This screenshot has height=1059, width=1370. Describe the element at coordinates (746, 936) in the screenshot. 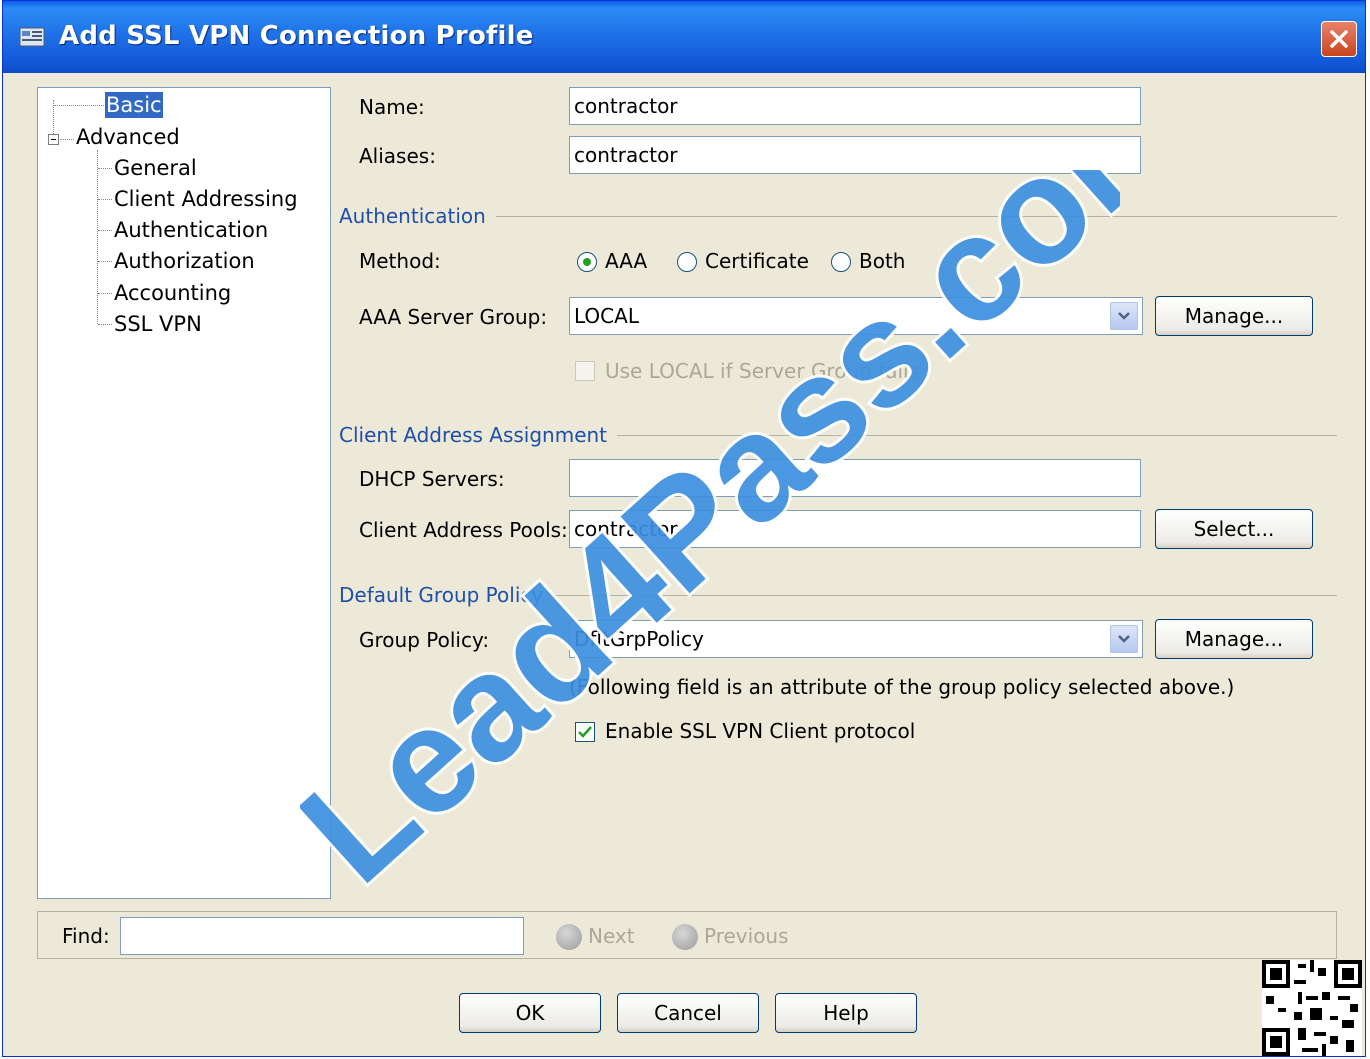

I see `previous-button: Previous` at that location.